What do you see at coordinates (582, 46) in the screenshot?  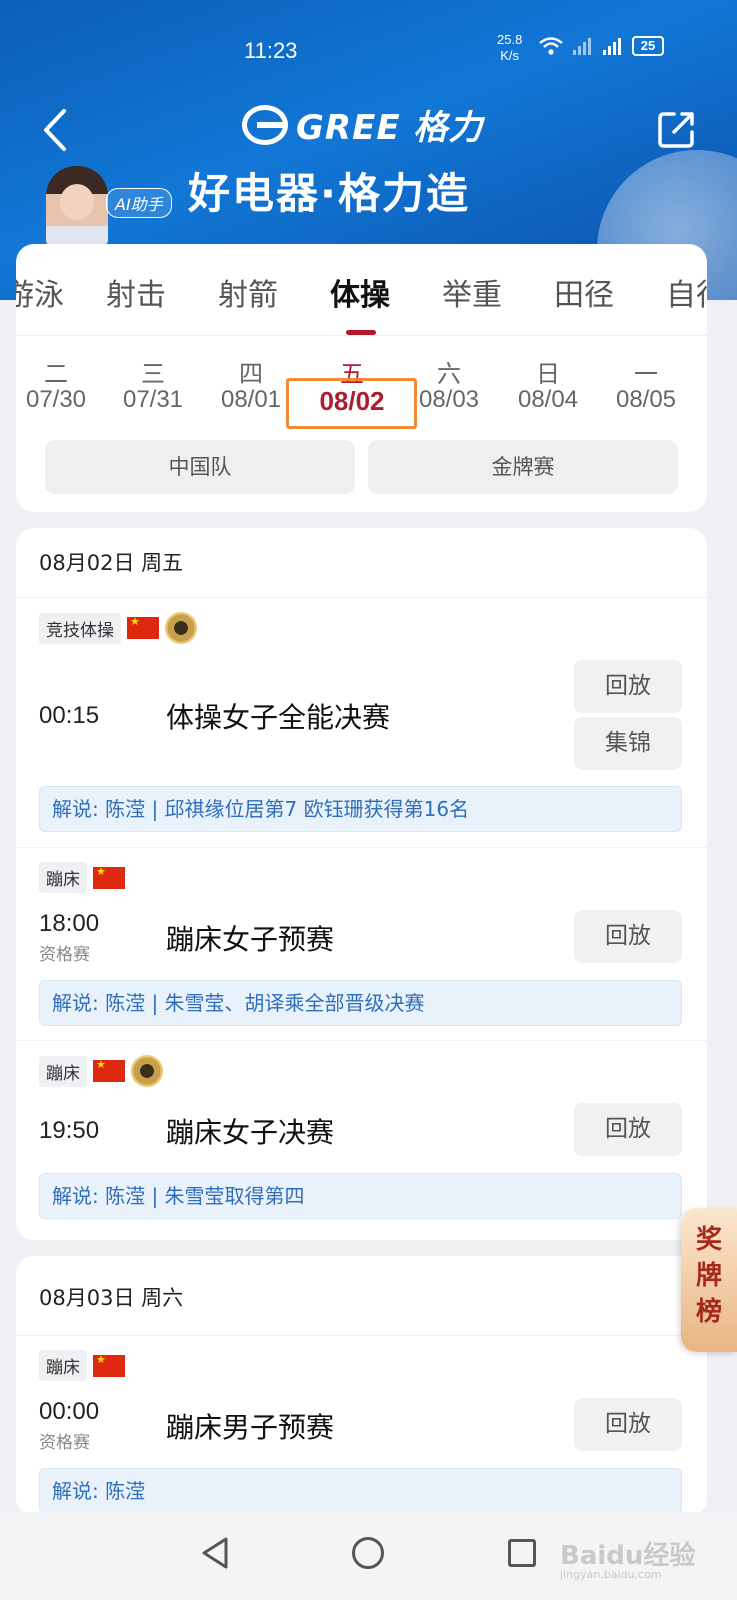 I see `signal-icon` at bounding box center [582, 46].